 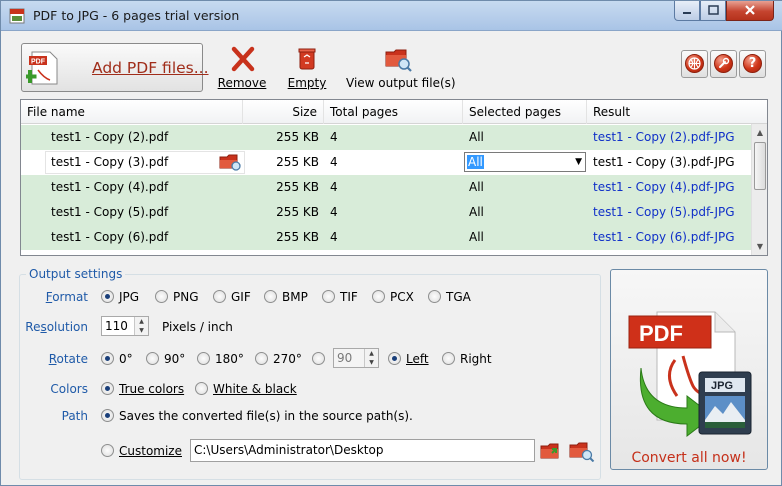 I want to click on result-link: test1 - Copy (3).pdf-JPG, so click(x=672, y=162).